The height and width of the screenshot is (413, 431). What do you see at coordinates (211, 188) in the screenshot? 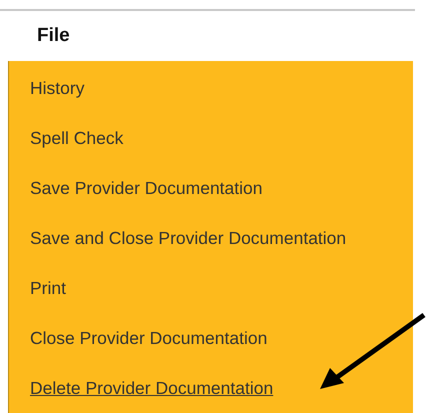
I see `menu-item: Save Provider Documentation` at bounding box center [211, 188].